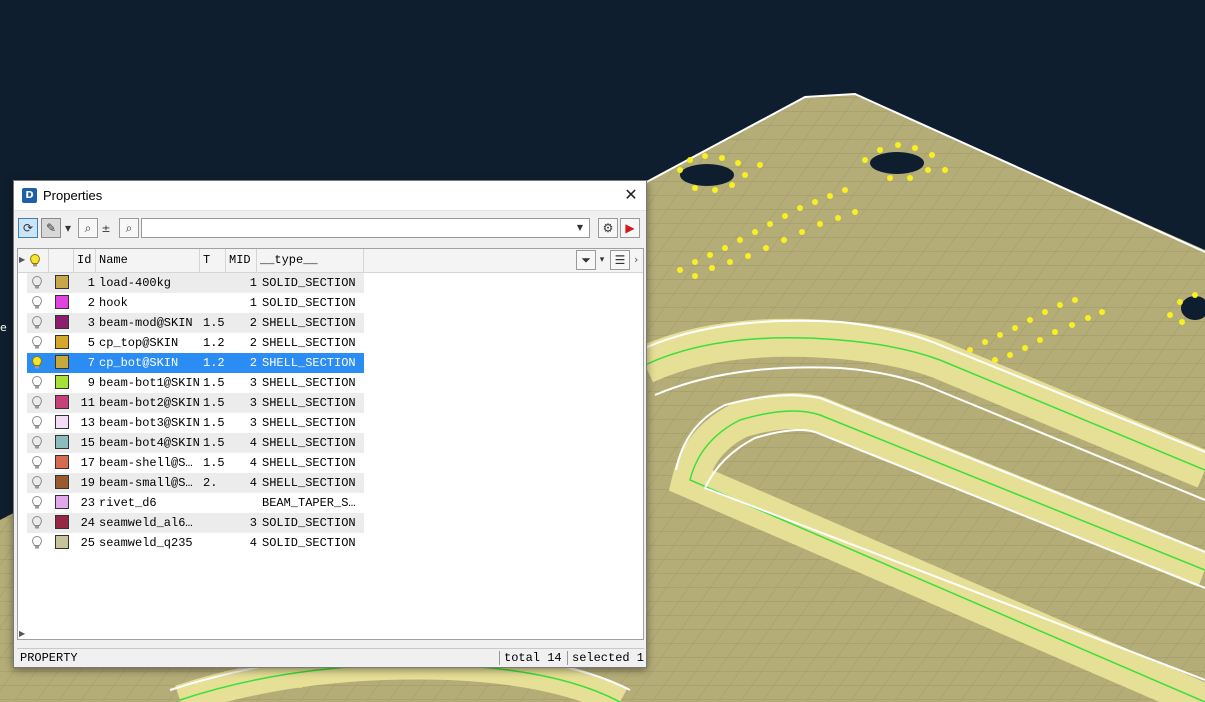 The image size is (1205, 702). I want to click on scroll-left-icon: ▶, so click(22, 259).